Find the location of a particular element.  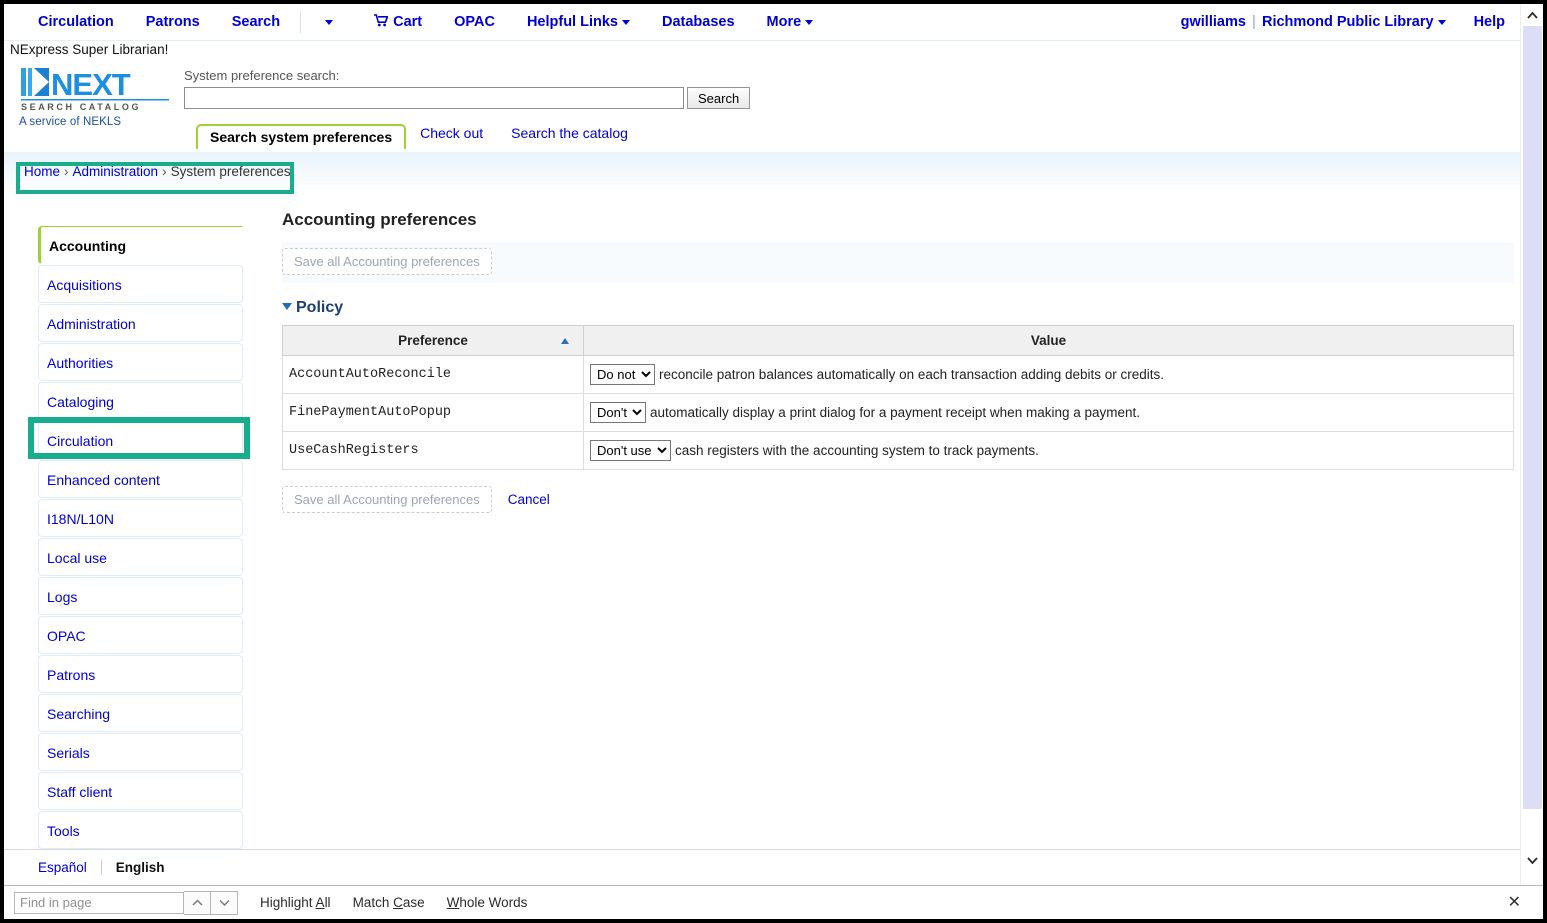

svg-text: SEARCH CATALOG is located at coordinates (81, 107).